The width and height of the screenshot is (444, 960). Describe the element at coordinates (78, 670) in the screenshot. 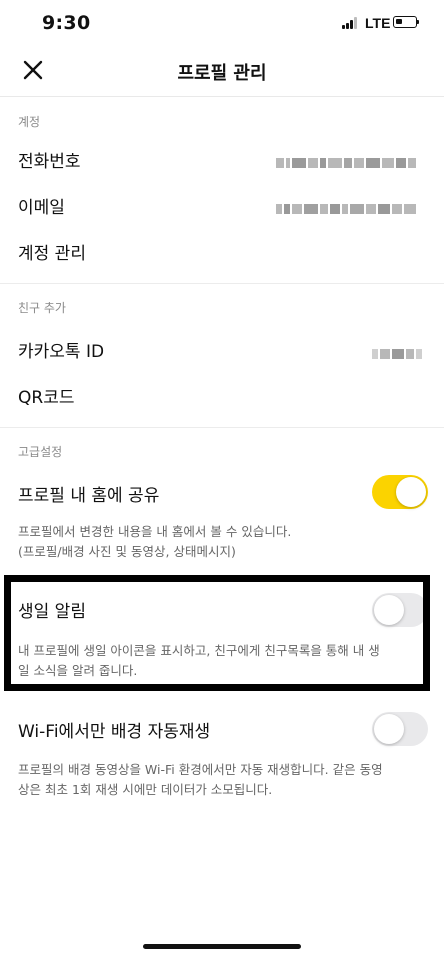

I see `birthday-alert-description-line2: 일 소식을 알려 줍니다.` at that location.